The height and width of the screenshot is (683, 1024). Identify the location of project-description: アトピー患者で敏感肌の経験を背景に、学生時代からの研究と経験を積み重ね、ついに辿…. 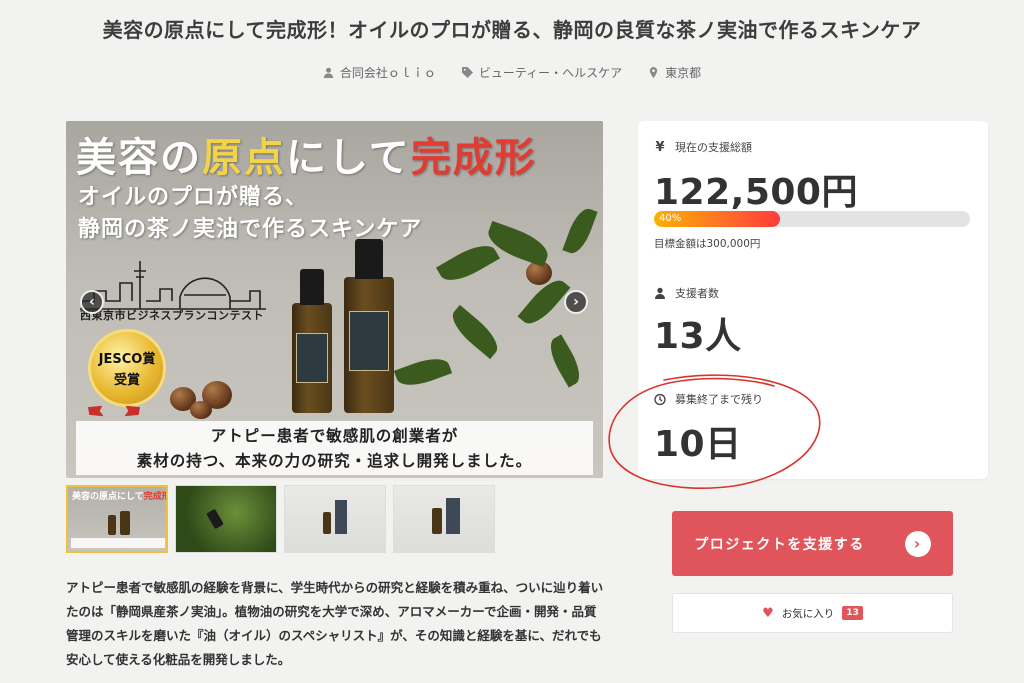
(335, 623).